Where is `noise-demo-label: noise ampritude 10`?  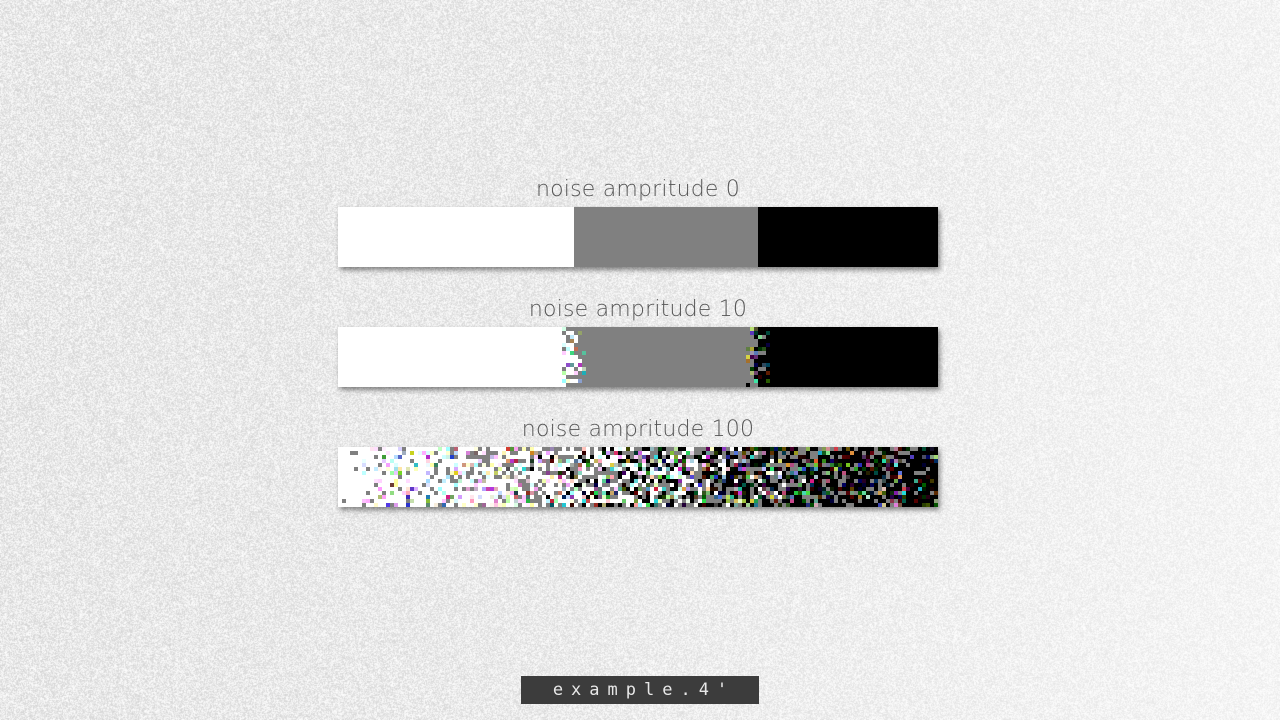 noise-demo-label: noise ampritude 10 is located at coordinates (638, 309).